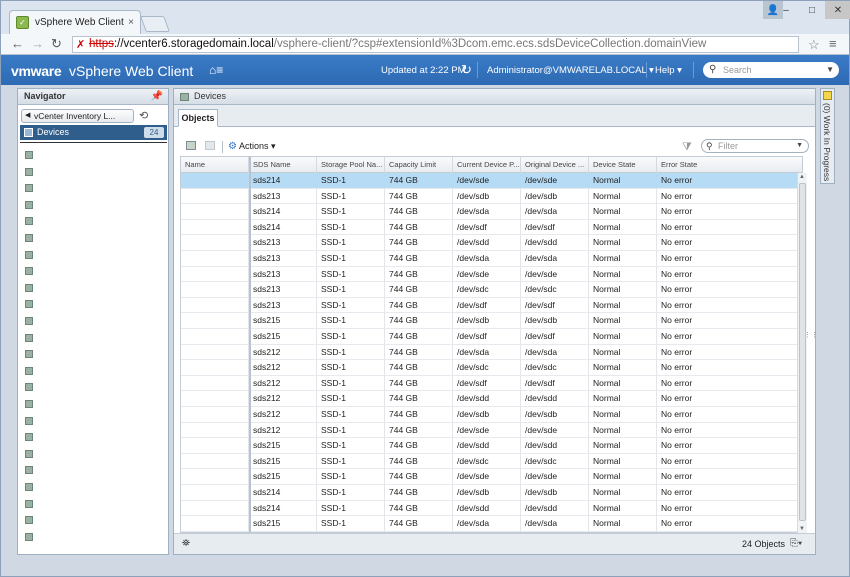 The height and width of the screenshot is (577, 850). What do you see at coordinates (811, 335) in the screenshot?
I see `pane-splitter-handle: ⋮⋮` at bounding box center [811, 335].